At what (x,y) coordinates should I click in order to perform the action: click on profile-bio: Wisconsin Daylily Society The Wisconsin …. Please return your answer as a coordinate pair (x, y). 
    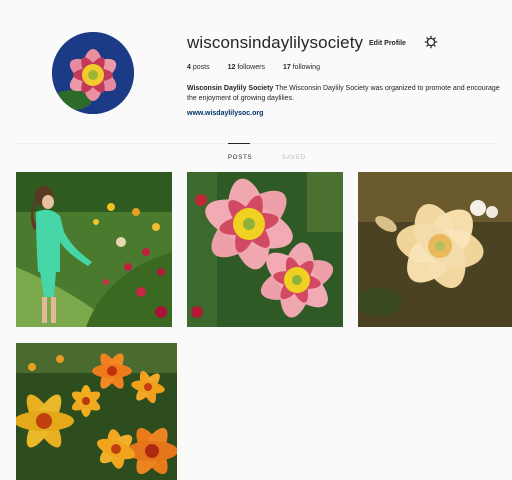
    Looking at the image, I should click on (347, 94).